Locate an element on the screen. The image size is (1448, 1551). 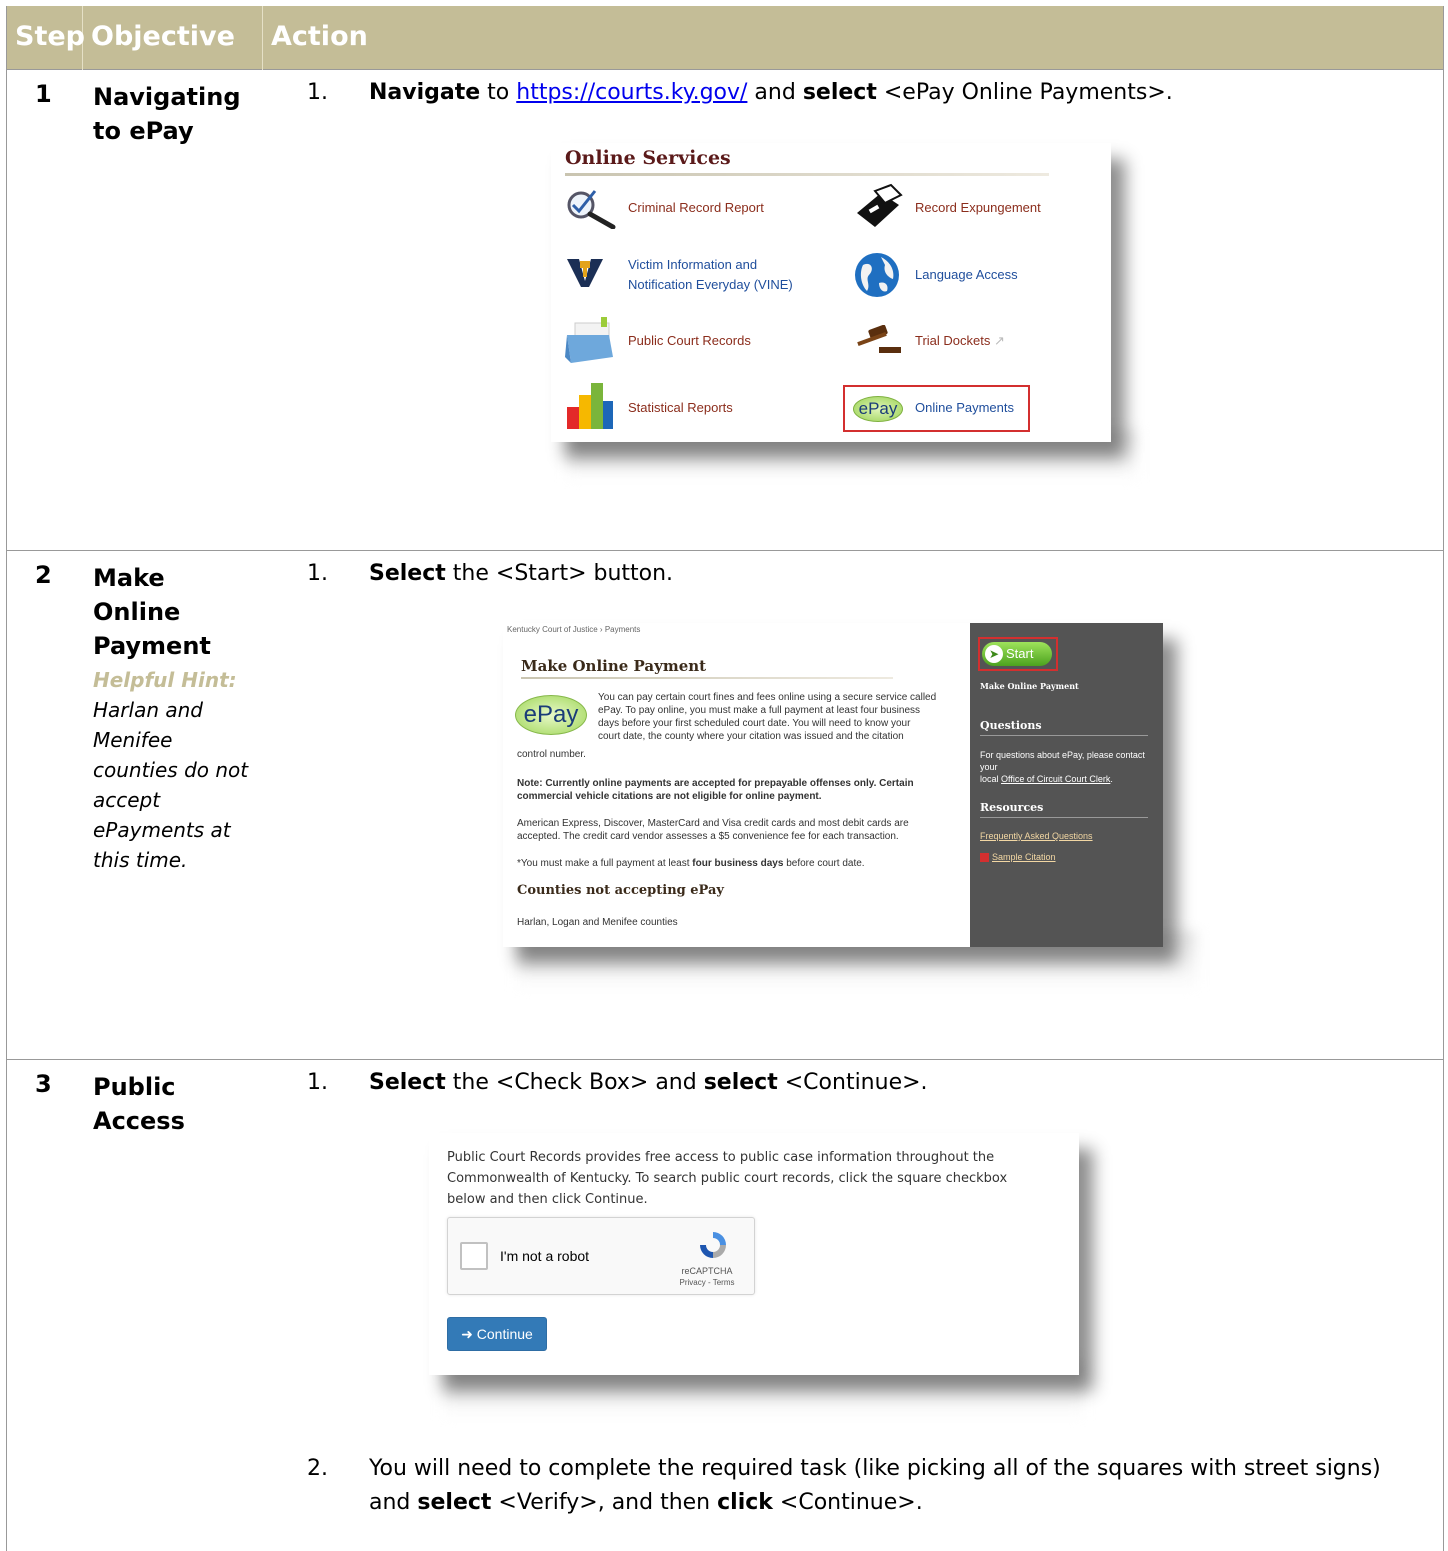
sidebar-resources: Resources is located at coordinates (1012, 807).